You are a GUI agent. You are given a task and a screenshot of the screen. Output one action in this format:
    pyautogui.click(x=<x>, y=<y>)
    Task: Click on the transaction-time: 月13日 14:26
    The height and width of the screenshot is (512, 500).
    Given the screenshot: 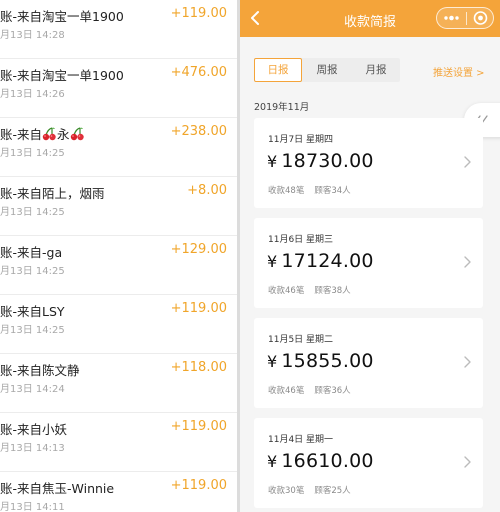 What is the action you would take?
    pyautogui.click(x=32, y=94)
    